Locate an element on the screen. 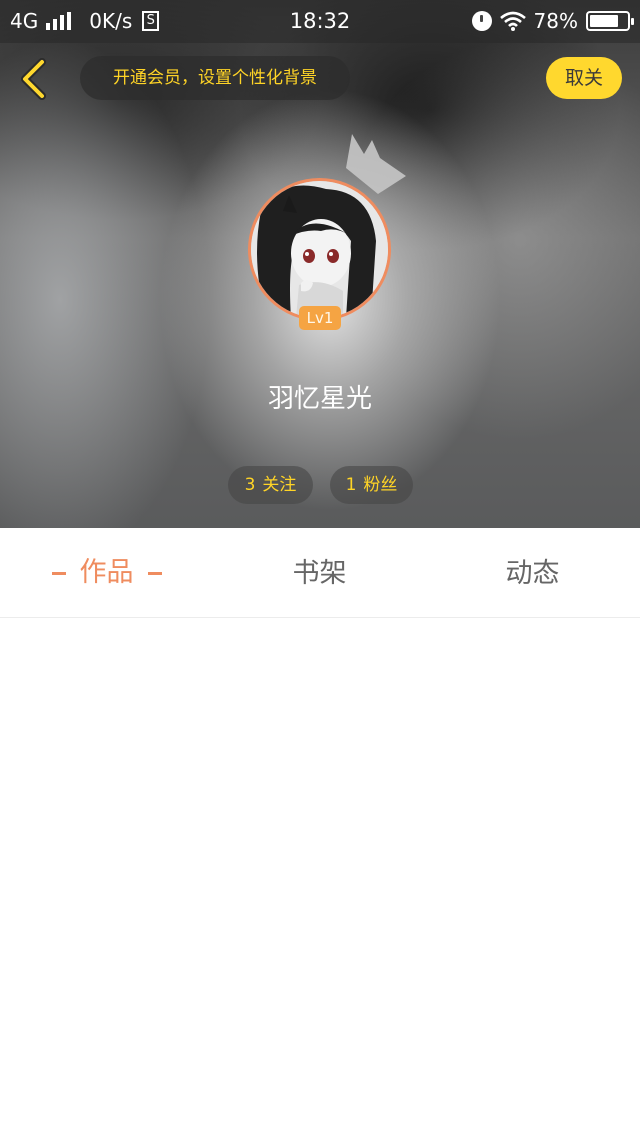  battery-percent: 78% is located at coordinates (555, 21).